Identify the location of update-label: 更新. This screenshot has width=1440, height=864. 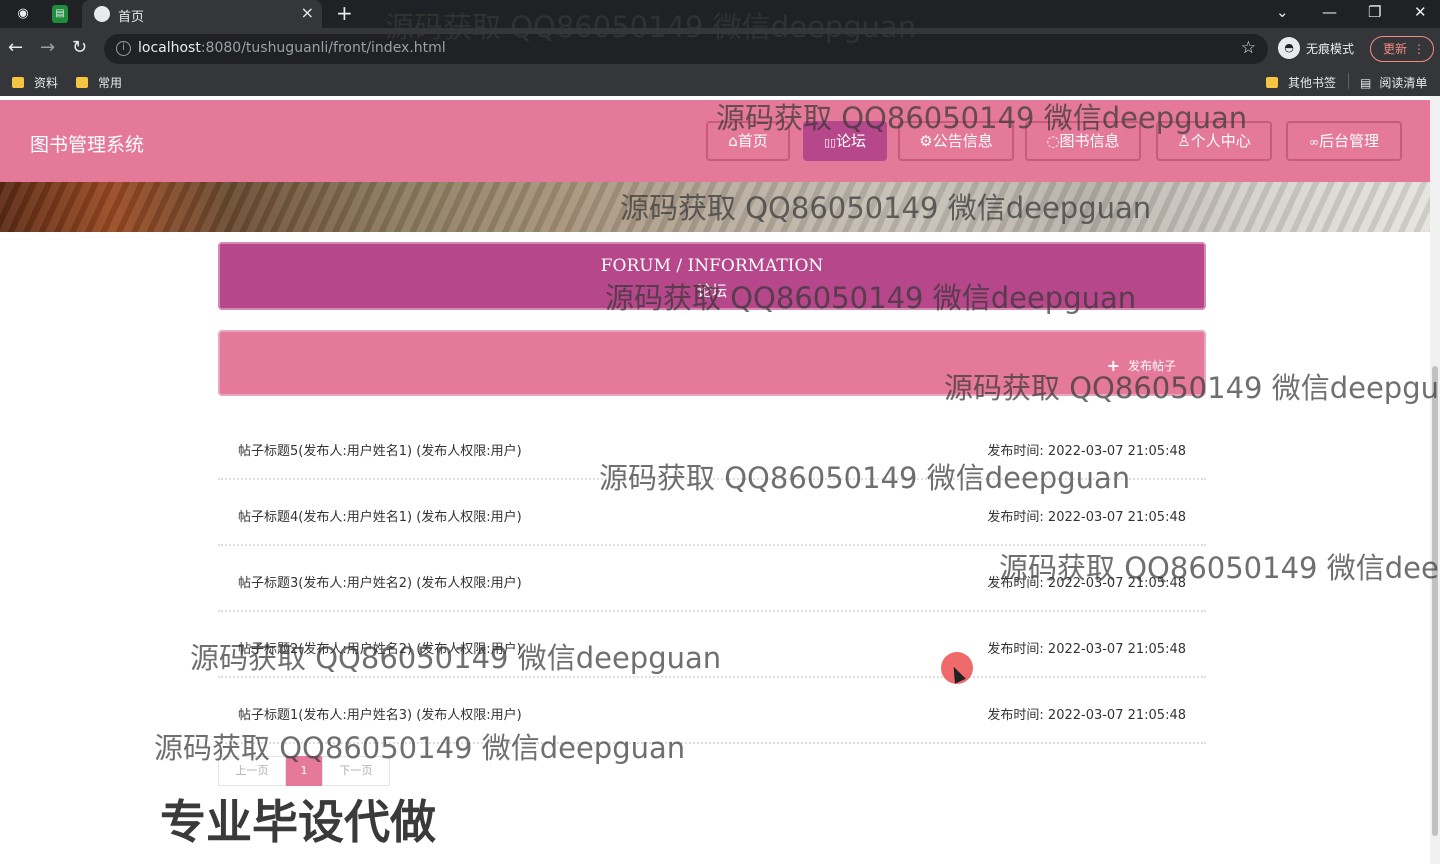
(1395, 49).